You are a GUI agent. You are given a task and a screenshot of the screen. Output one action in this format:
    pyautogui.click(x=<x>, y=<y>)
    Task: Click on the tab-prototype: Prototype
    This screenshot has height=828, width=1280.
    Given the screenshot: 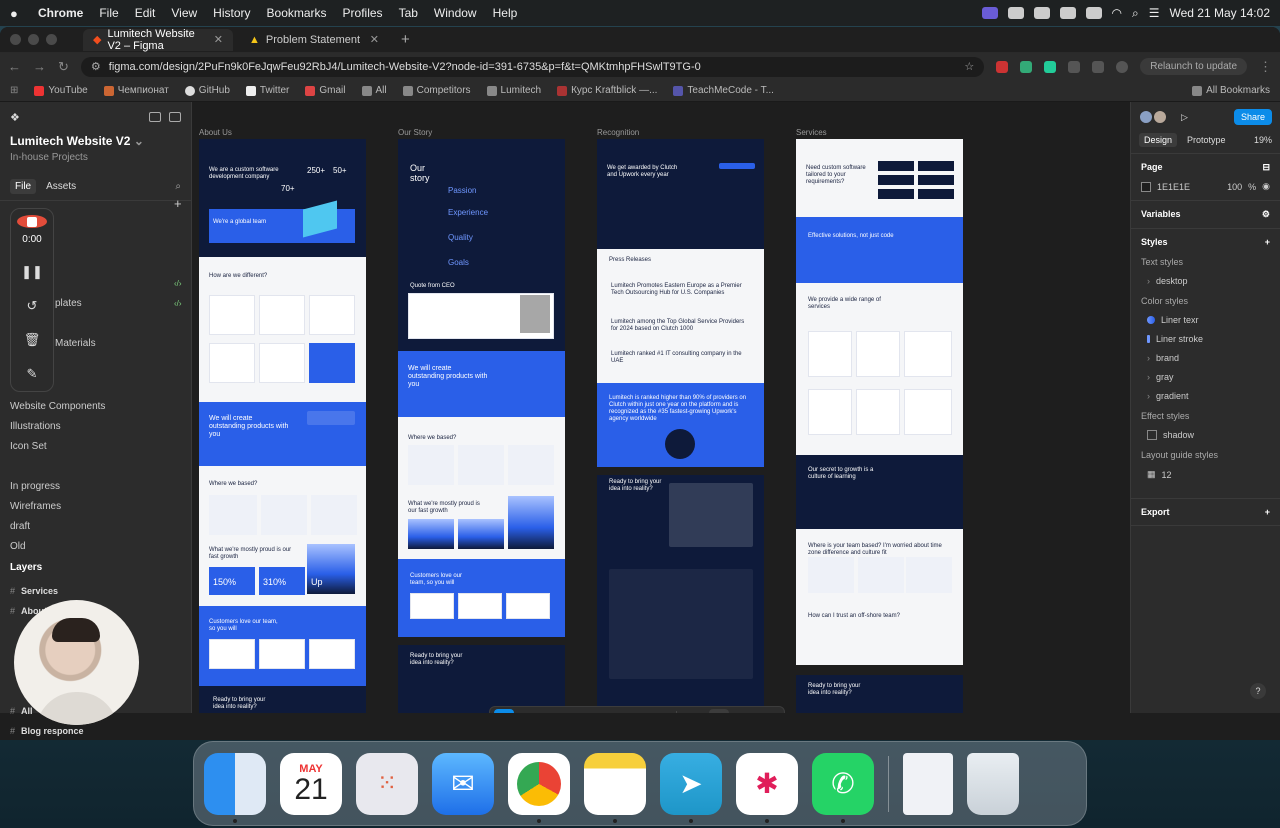 What is the action you would take?
    pyautogui.click(x=1206, y=140)
    